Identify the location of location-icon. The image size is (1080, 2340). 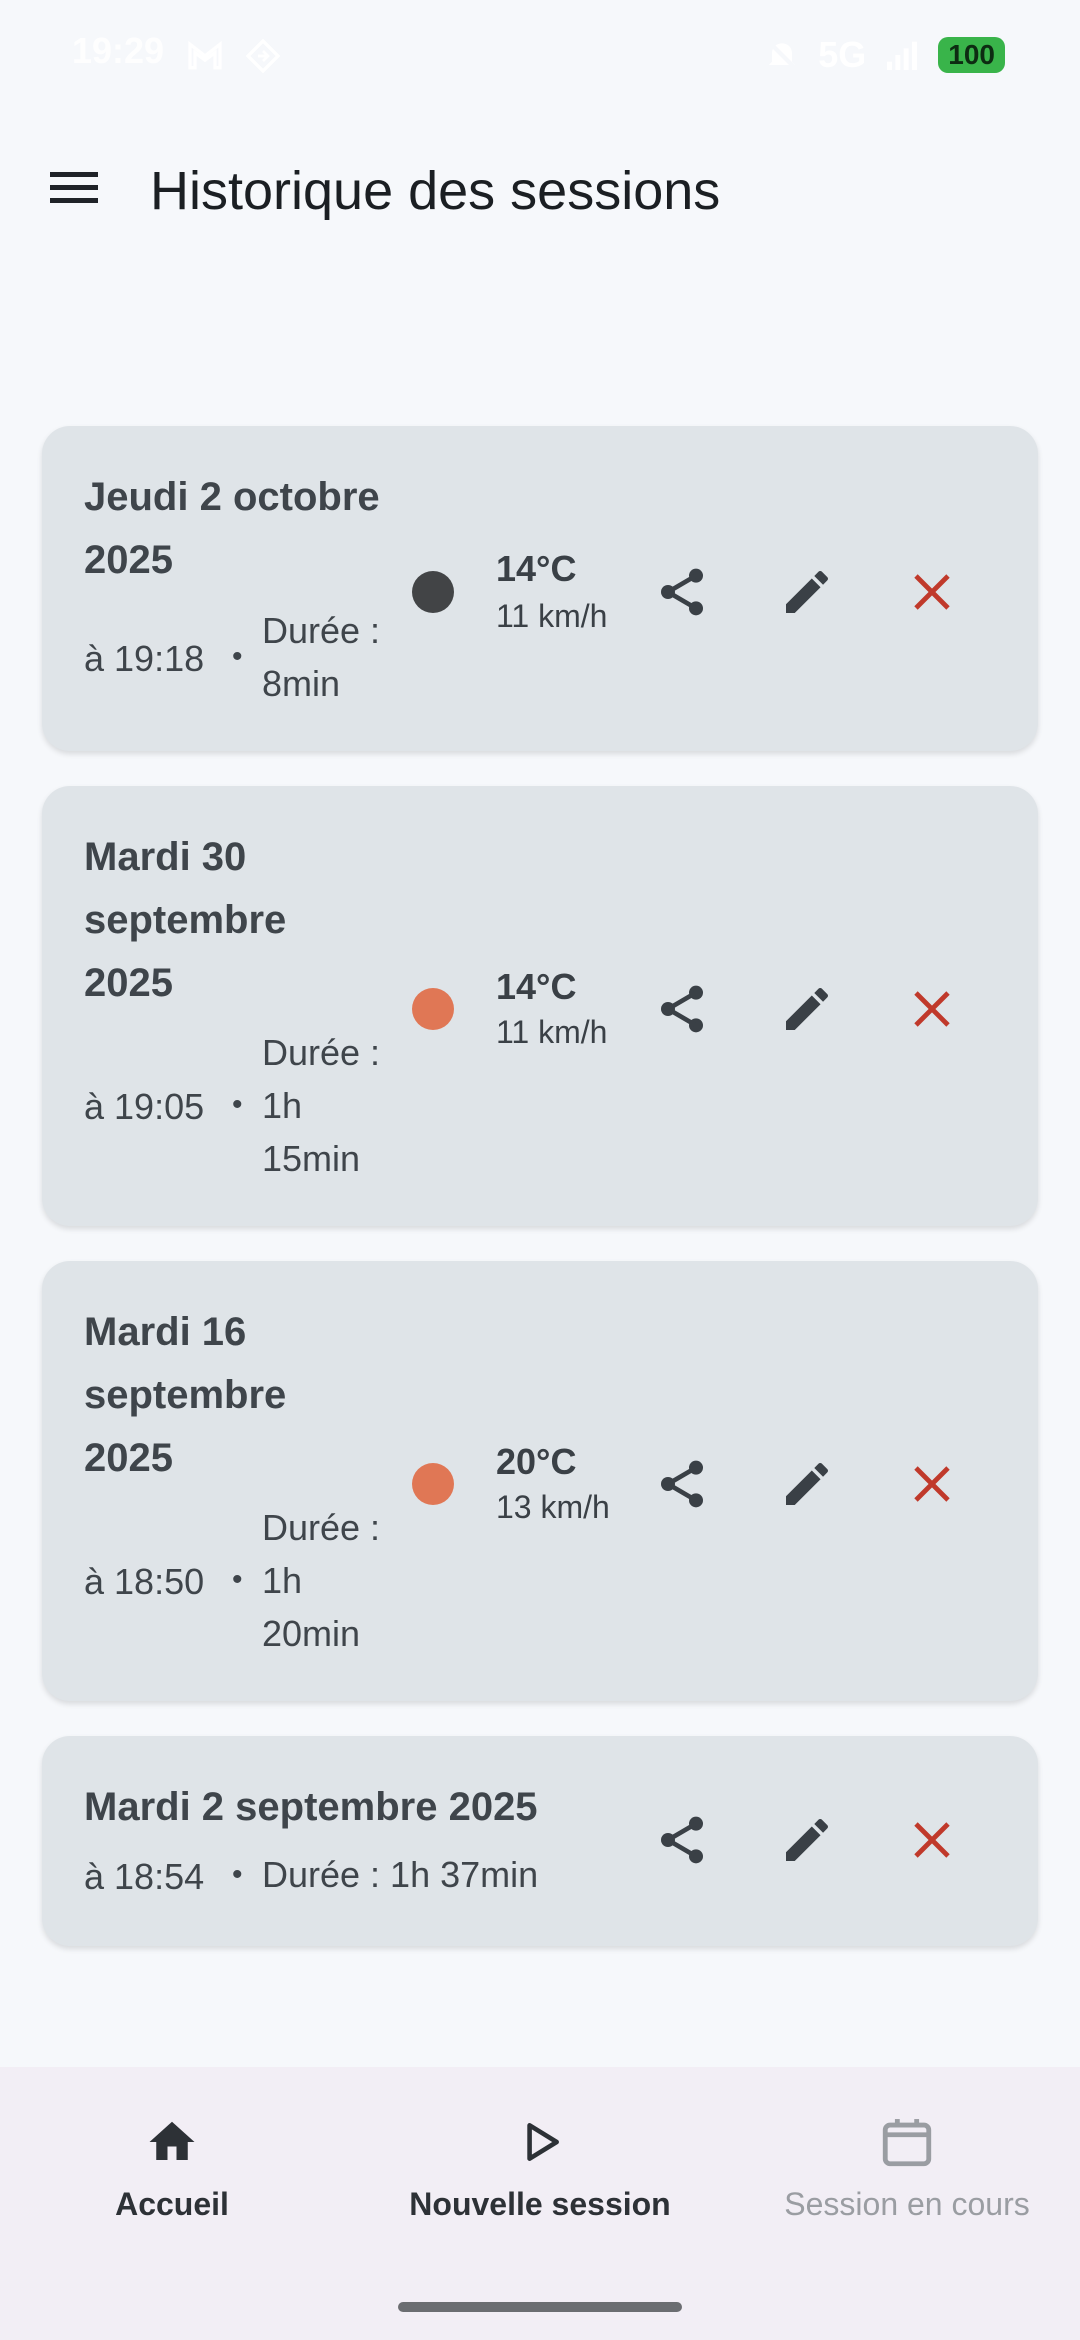
(263, 56).